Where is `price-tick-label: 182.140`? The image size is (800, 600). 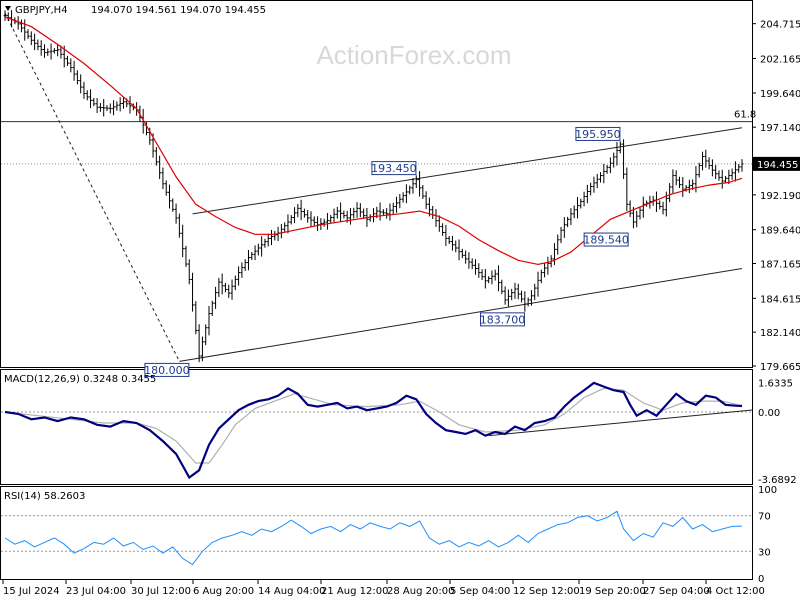
price-tick-label: 182.140 is located at coordinates (780, 333).